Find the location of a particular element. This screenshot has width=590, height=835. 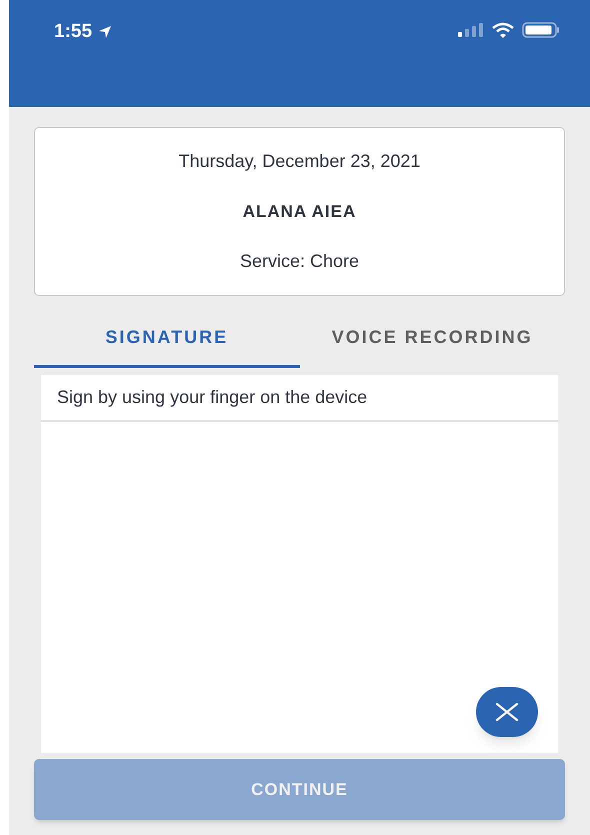

wifi-icon is located at coordinates (503, 30).